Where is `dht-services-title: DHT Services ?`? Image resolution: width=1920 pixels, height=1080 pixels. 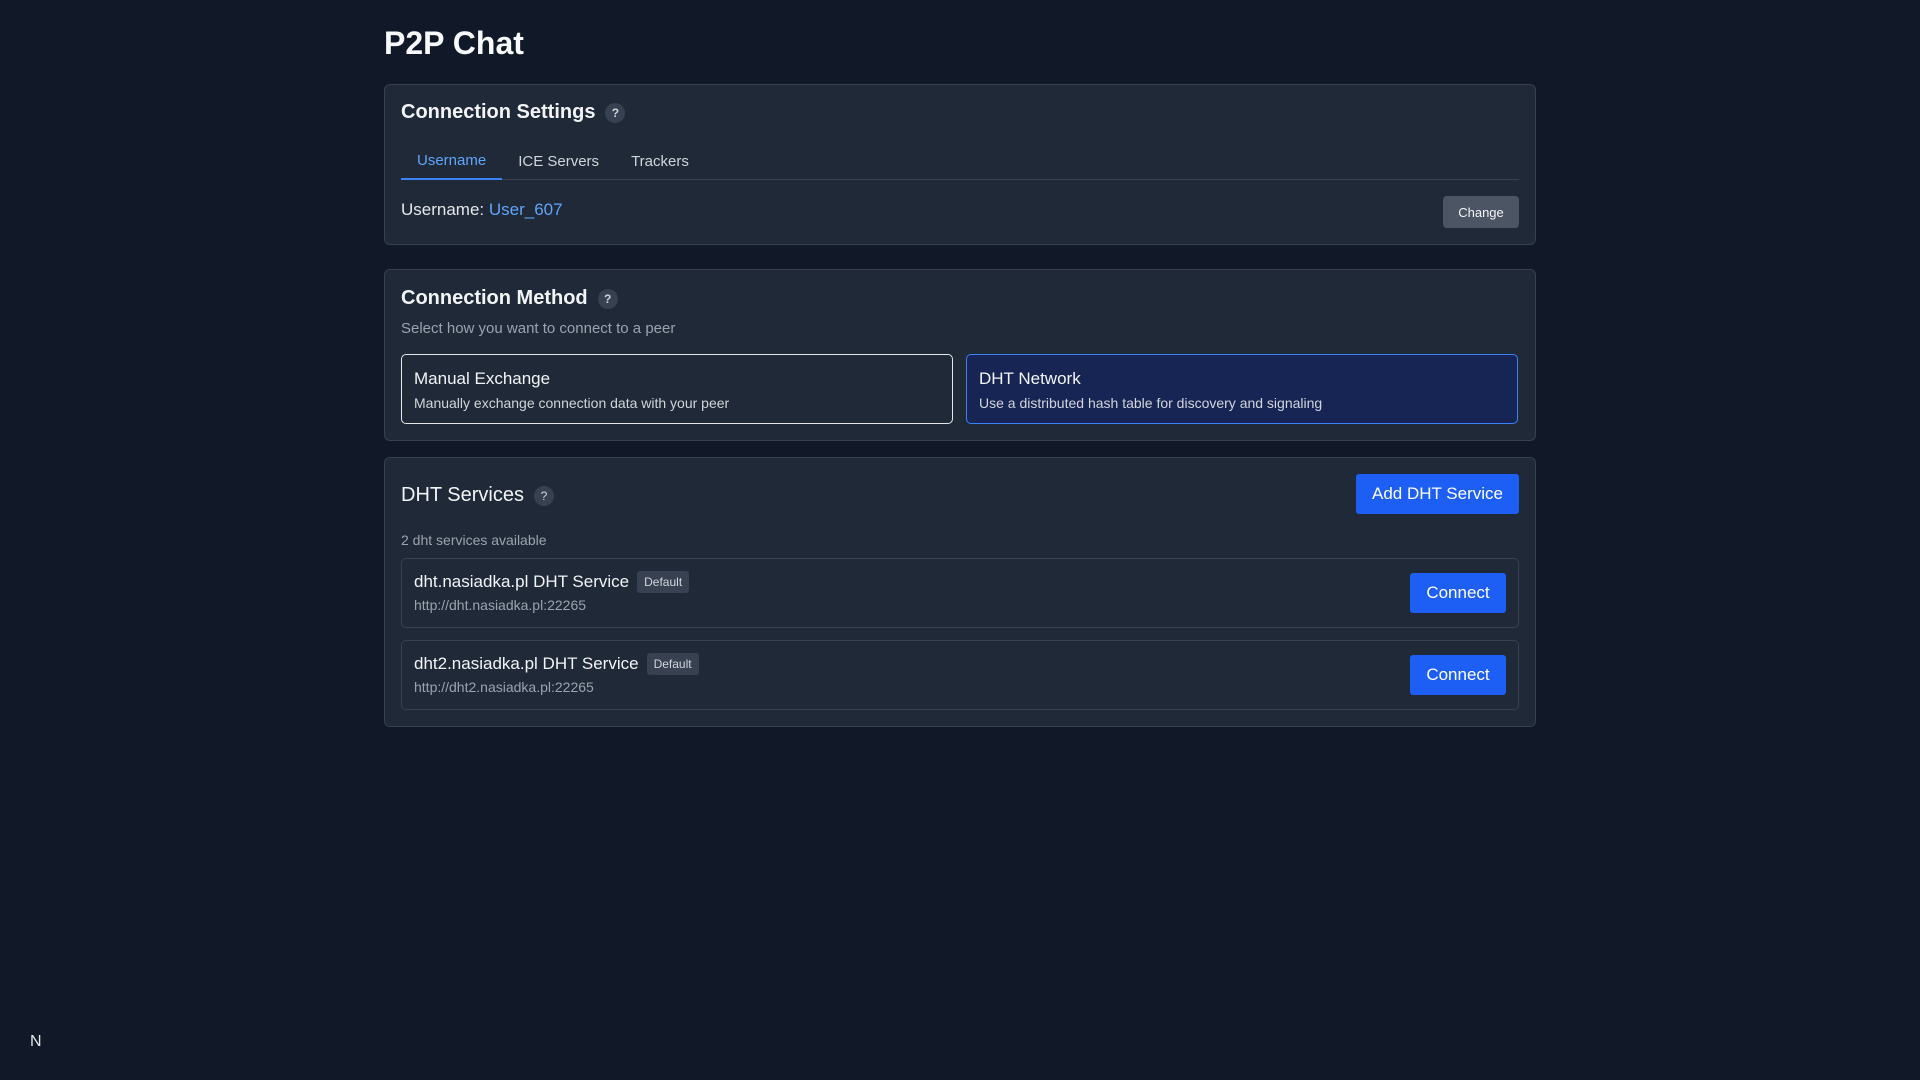
dht-services-title: DHT Services ? is located at coordinates (477, 495).